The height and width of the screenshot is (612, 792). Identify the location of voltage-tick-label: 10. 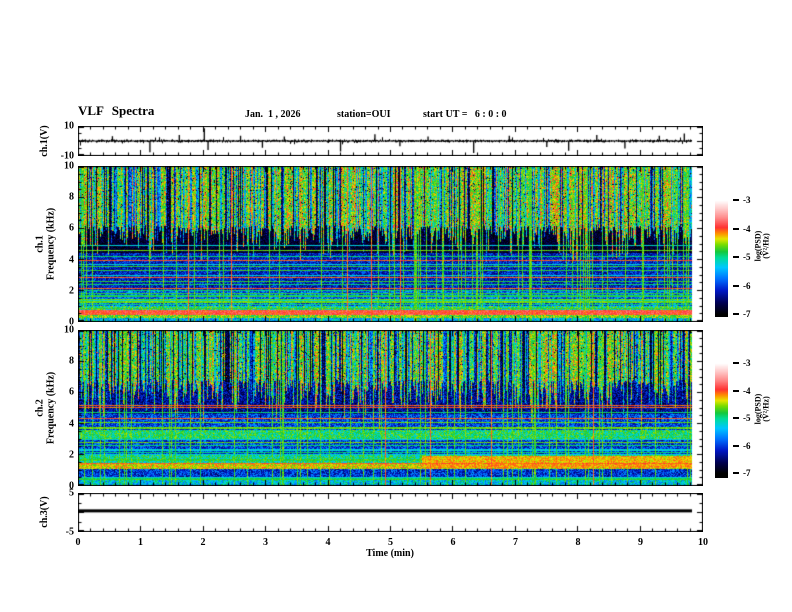
(69, 126).